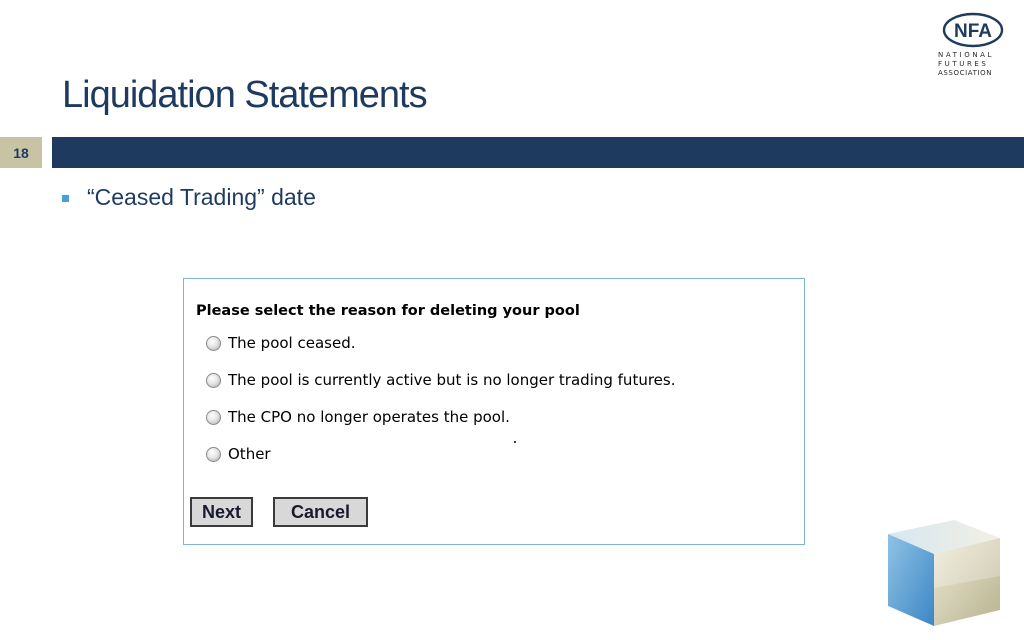 This screenshot has width=1024, height=640. What do you see at coordinates (369, 417) in the screenshot?
I see `option-label: The CPO no longer operates the pool.` at bounding box center [369, 417].